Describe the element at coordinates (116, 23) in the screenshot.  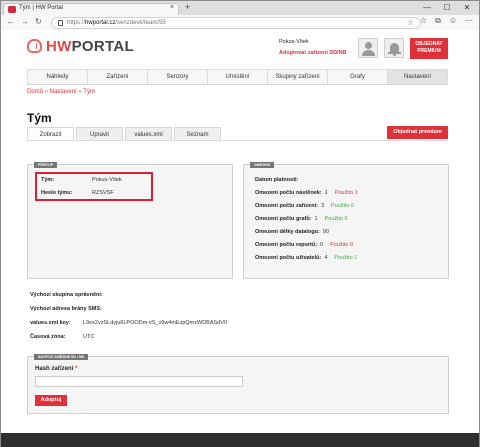
I see `address-text: https://hwportal.cz/senzdevk/team/55` at that location.